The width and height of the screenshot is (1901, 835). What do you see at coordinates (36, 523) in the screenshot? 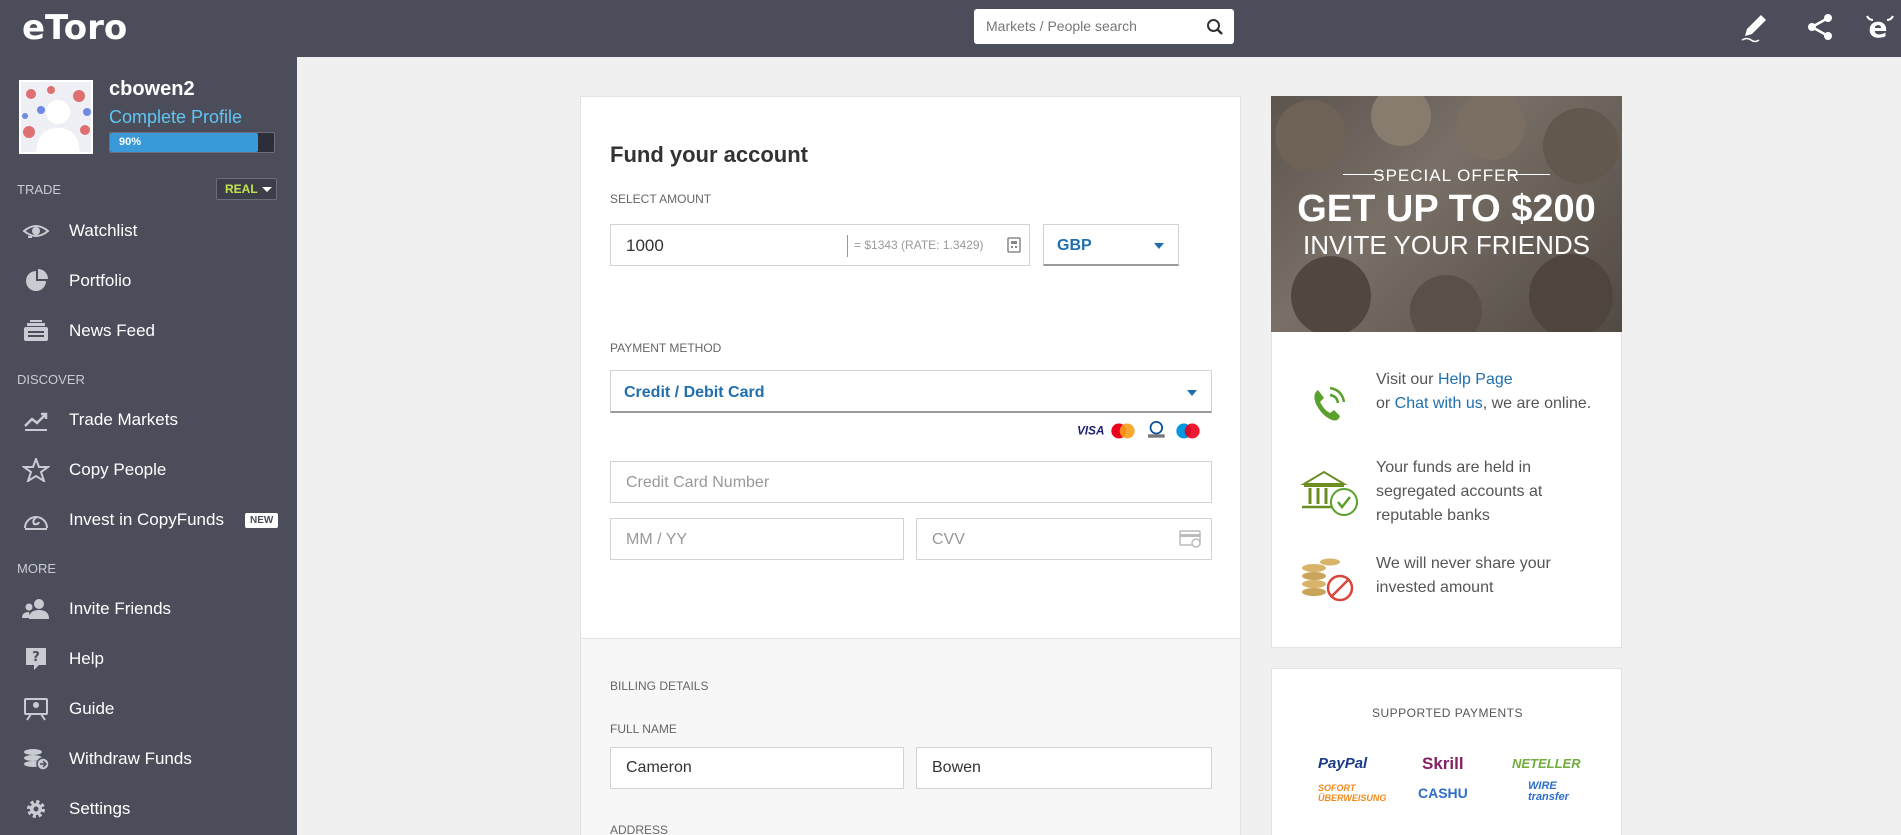
I see `copyfunds-icon` at bounding box center [36, 523].